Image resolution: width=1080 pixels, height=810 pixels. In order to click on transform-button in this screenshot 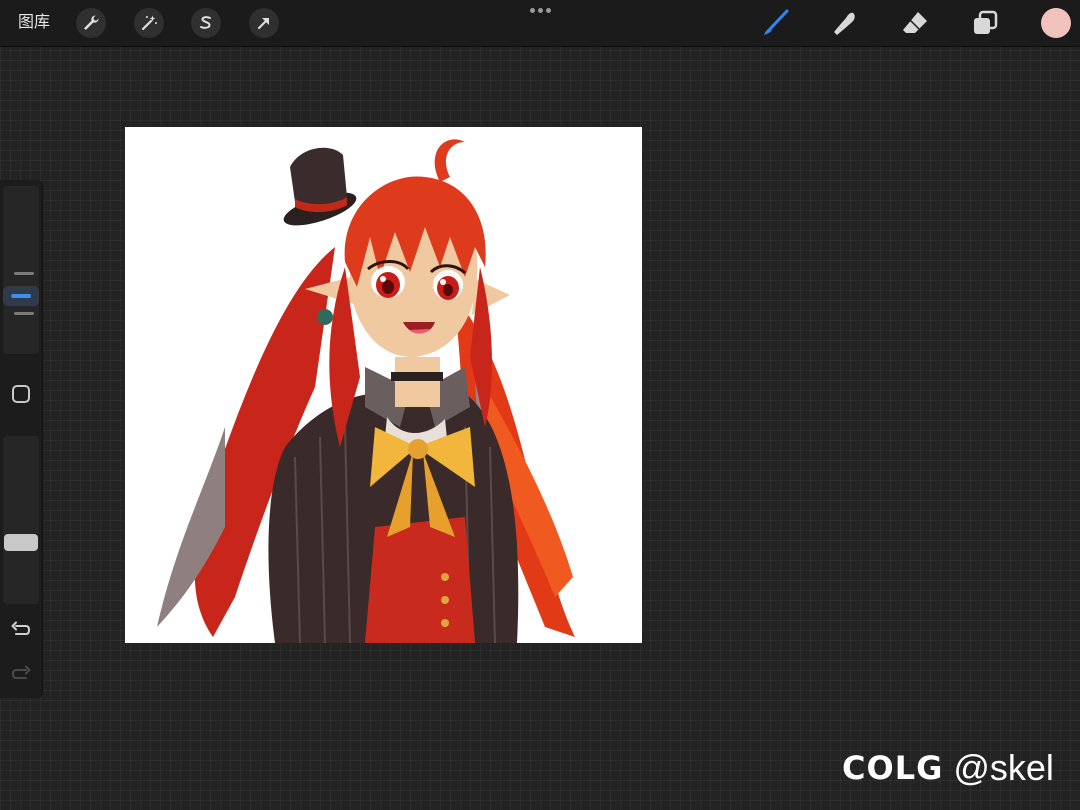, I will do `click(264, 23)`.